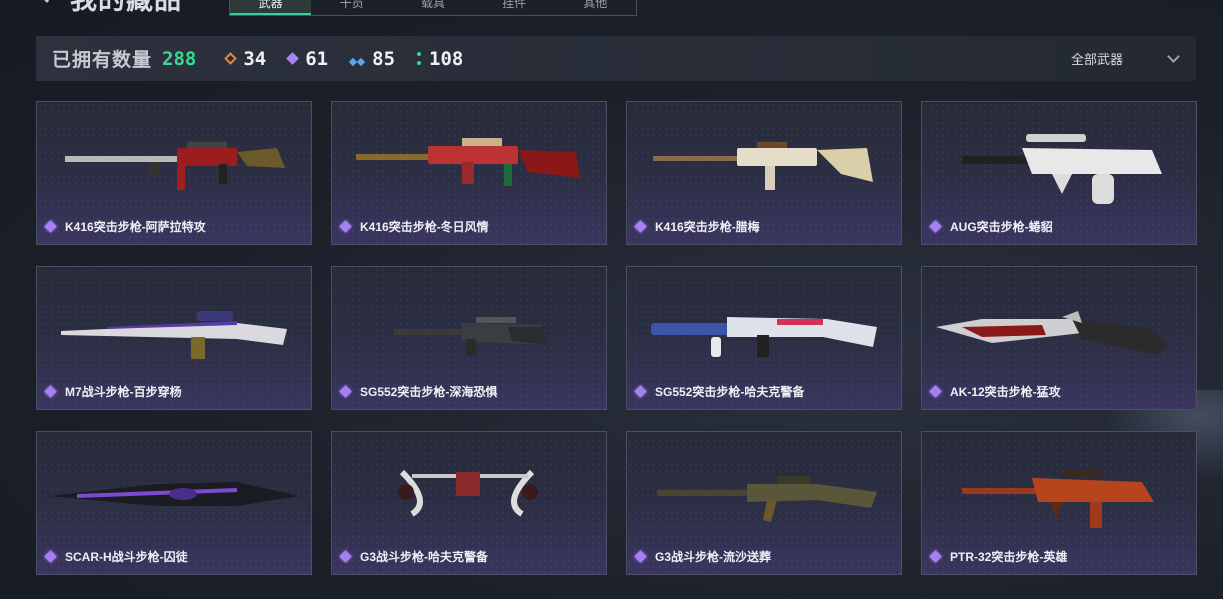 The width and height of the screenshot is (1223, 599). I want to click on item-card: M7战斗步枪-百步穿杨, so click(174, 338).